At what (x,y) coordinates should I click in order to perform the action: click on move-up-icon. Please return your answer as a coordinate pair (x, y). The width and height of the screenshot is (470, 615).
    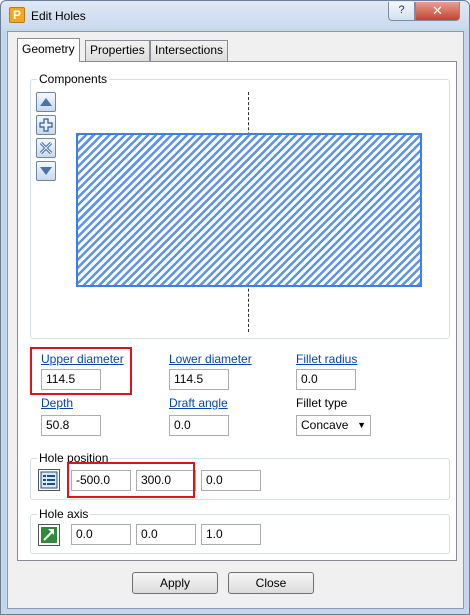
    Looking at the image, I should click on (46, 102).